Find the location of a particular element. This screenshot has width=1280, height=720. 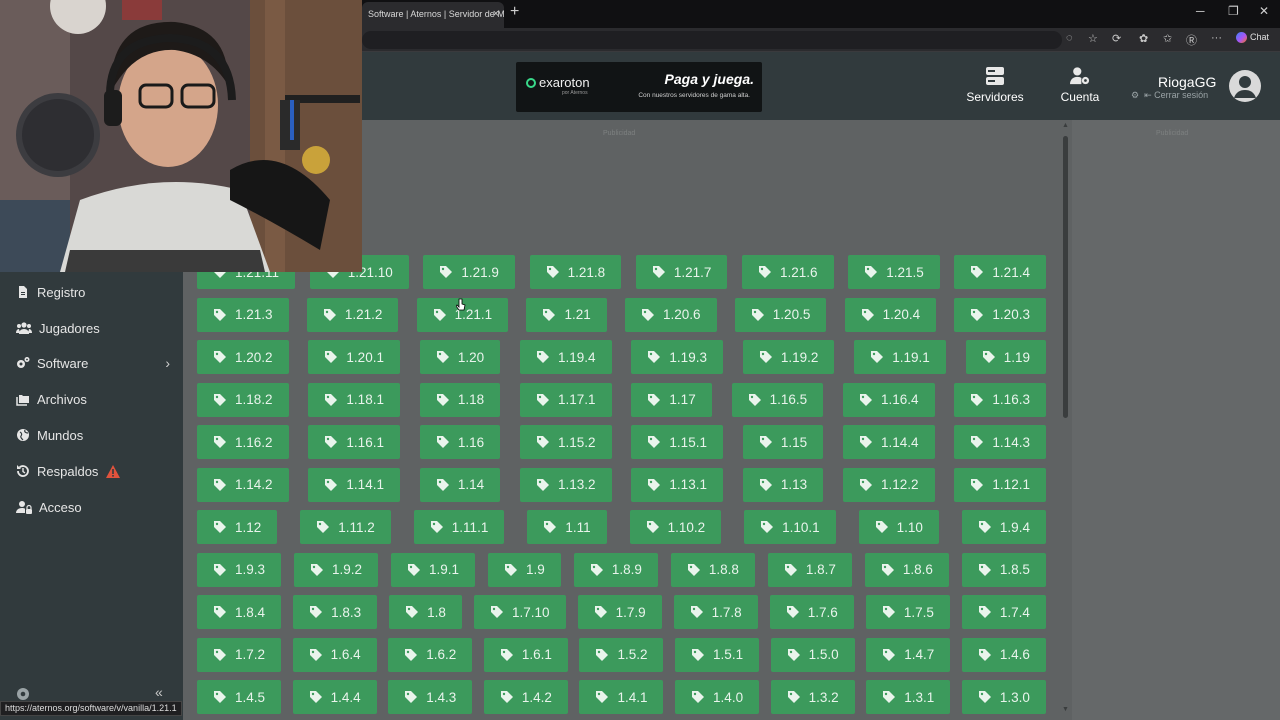

version-button: 1.21.8 is located at coordinates (575, 272).